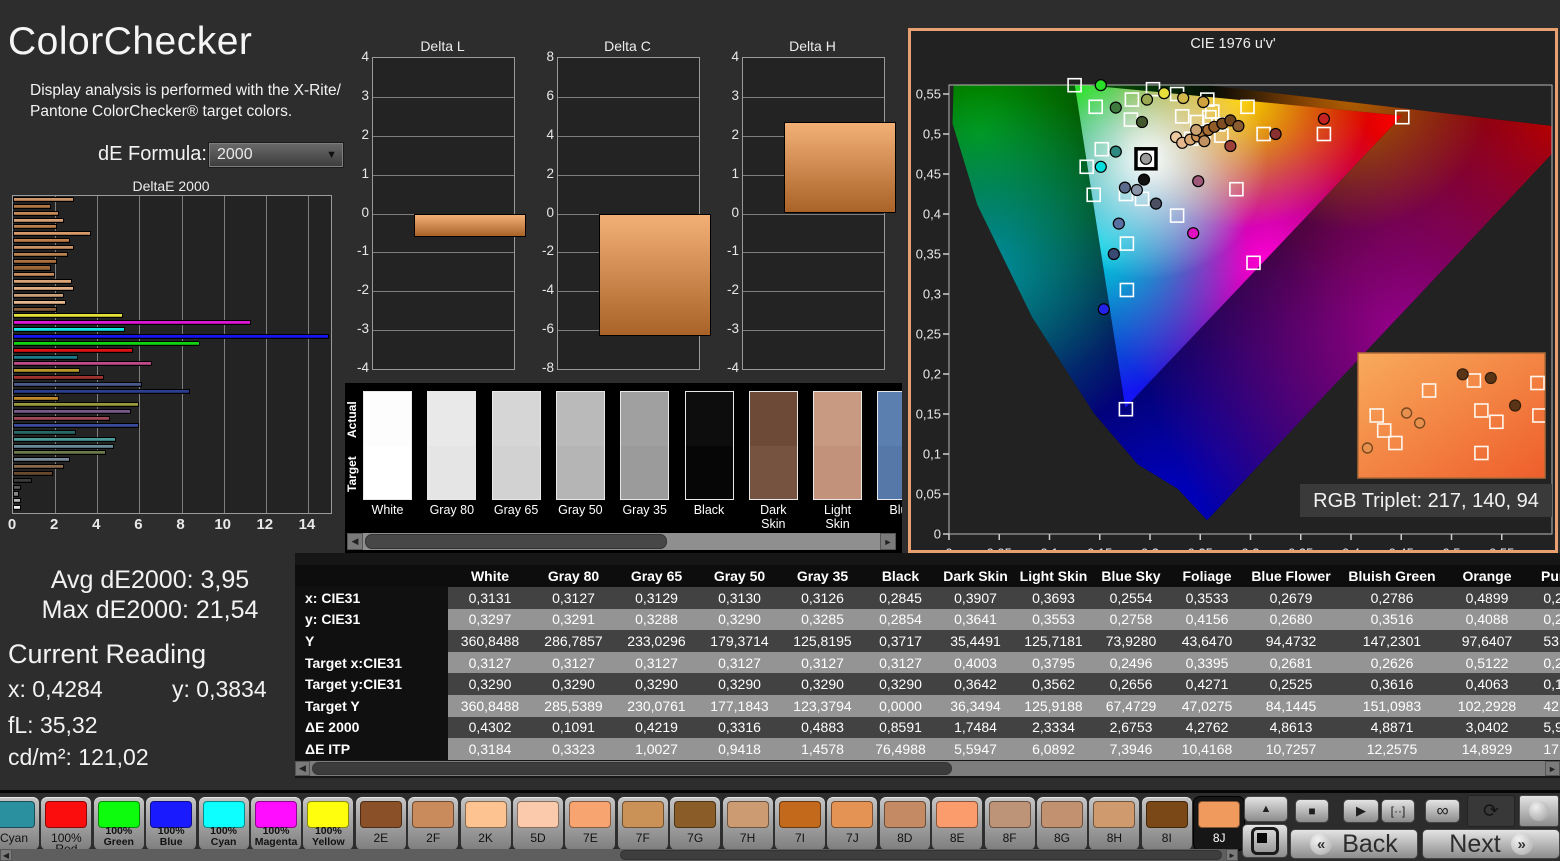 This screenshot has width=1560, height=861. I want to click on patch-tile-8f: 8F, so click(1009, 823).